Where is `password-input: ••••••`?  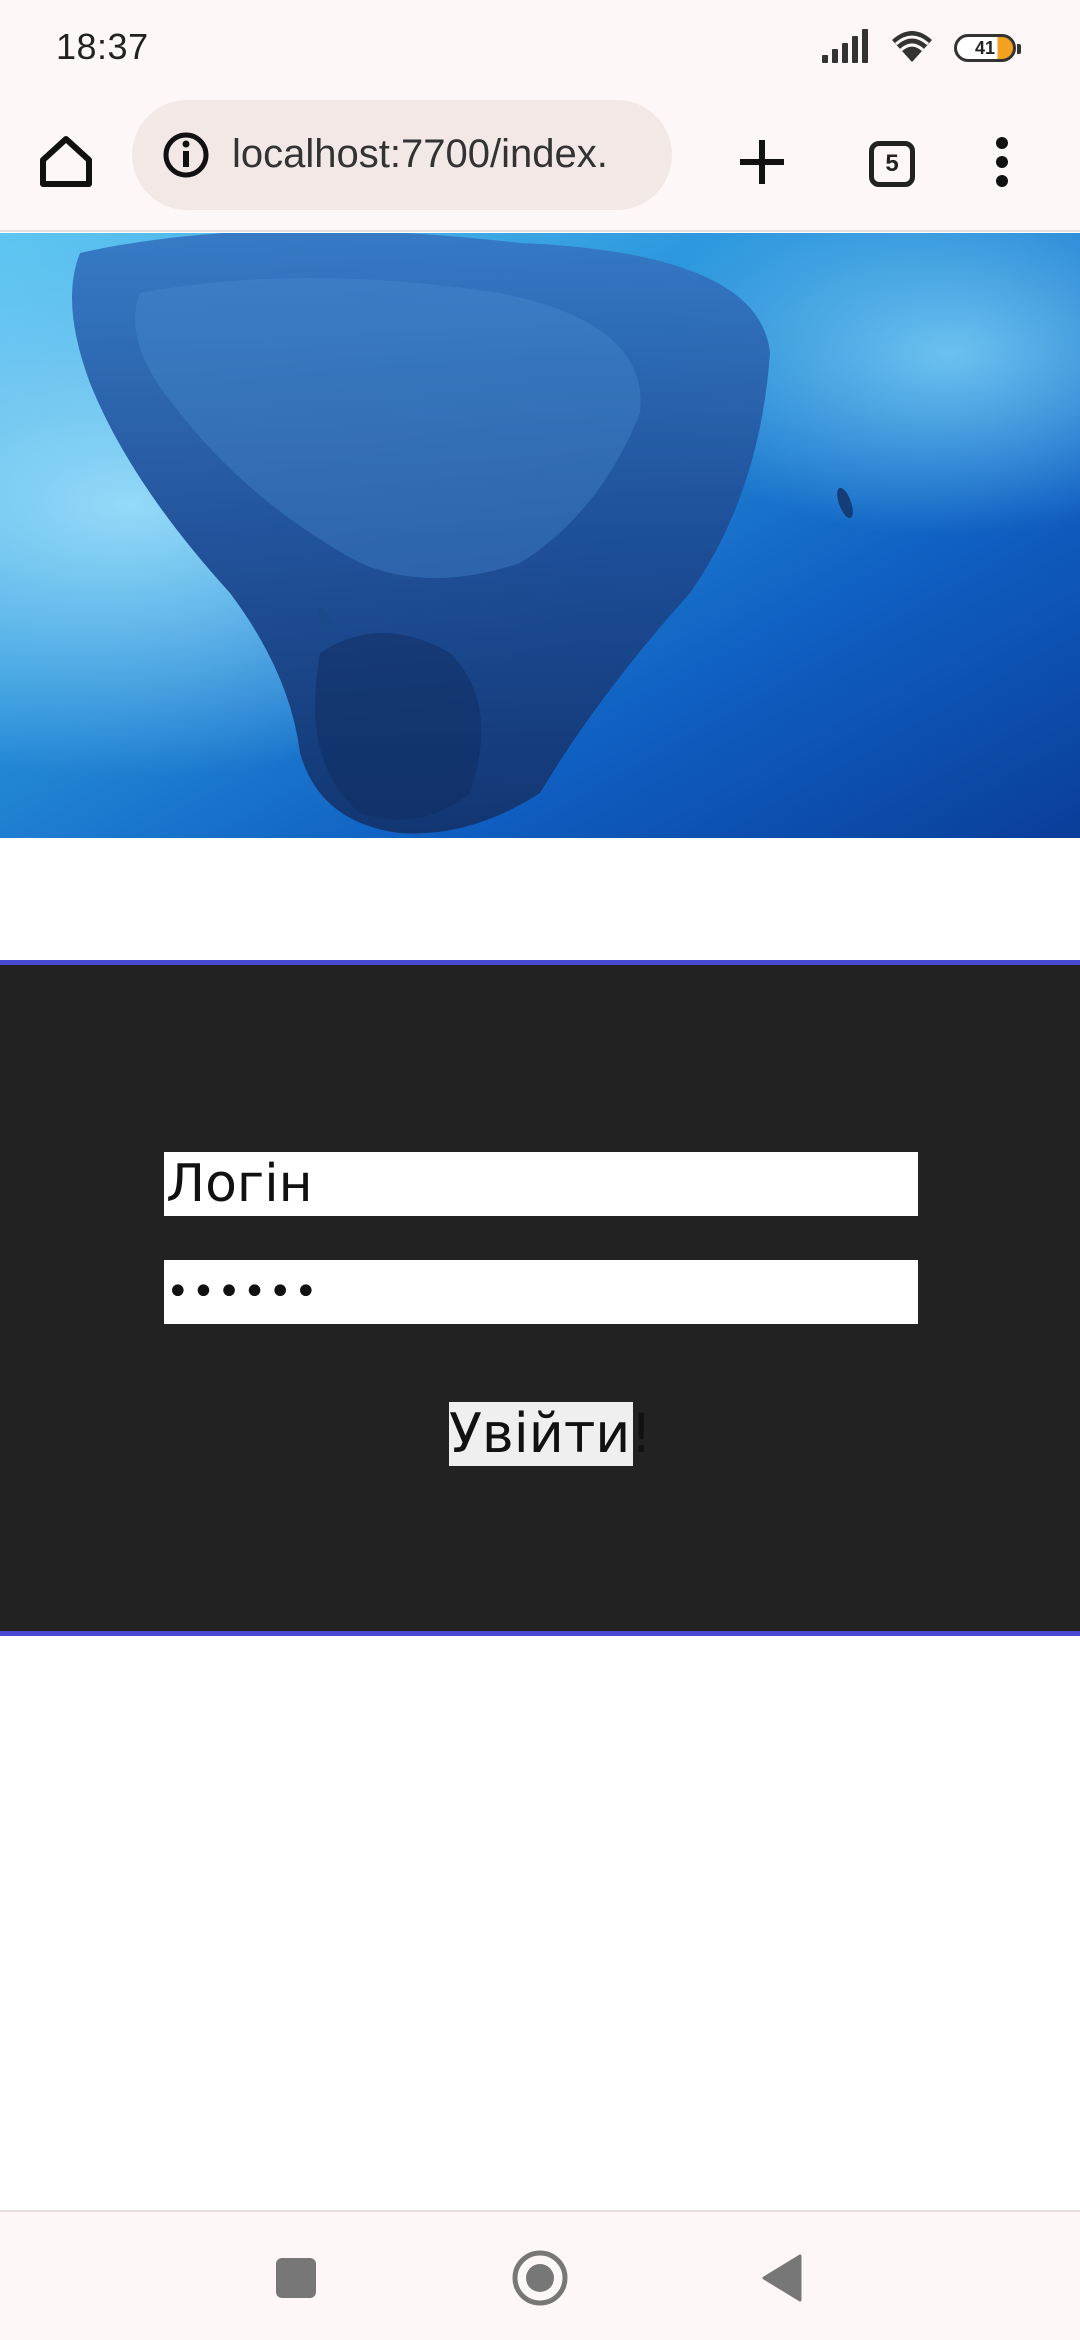 password-input: •••••• is located at coordinates (541, 1292).